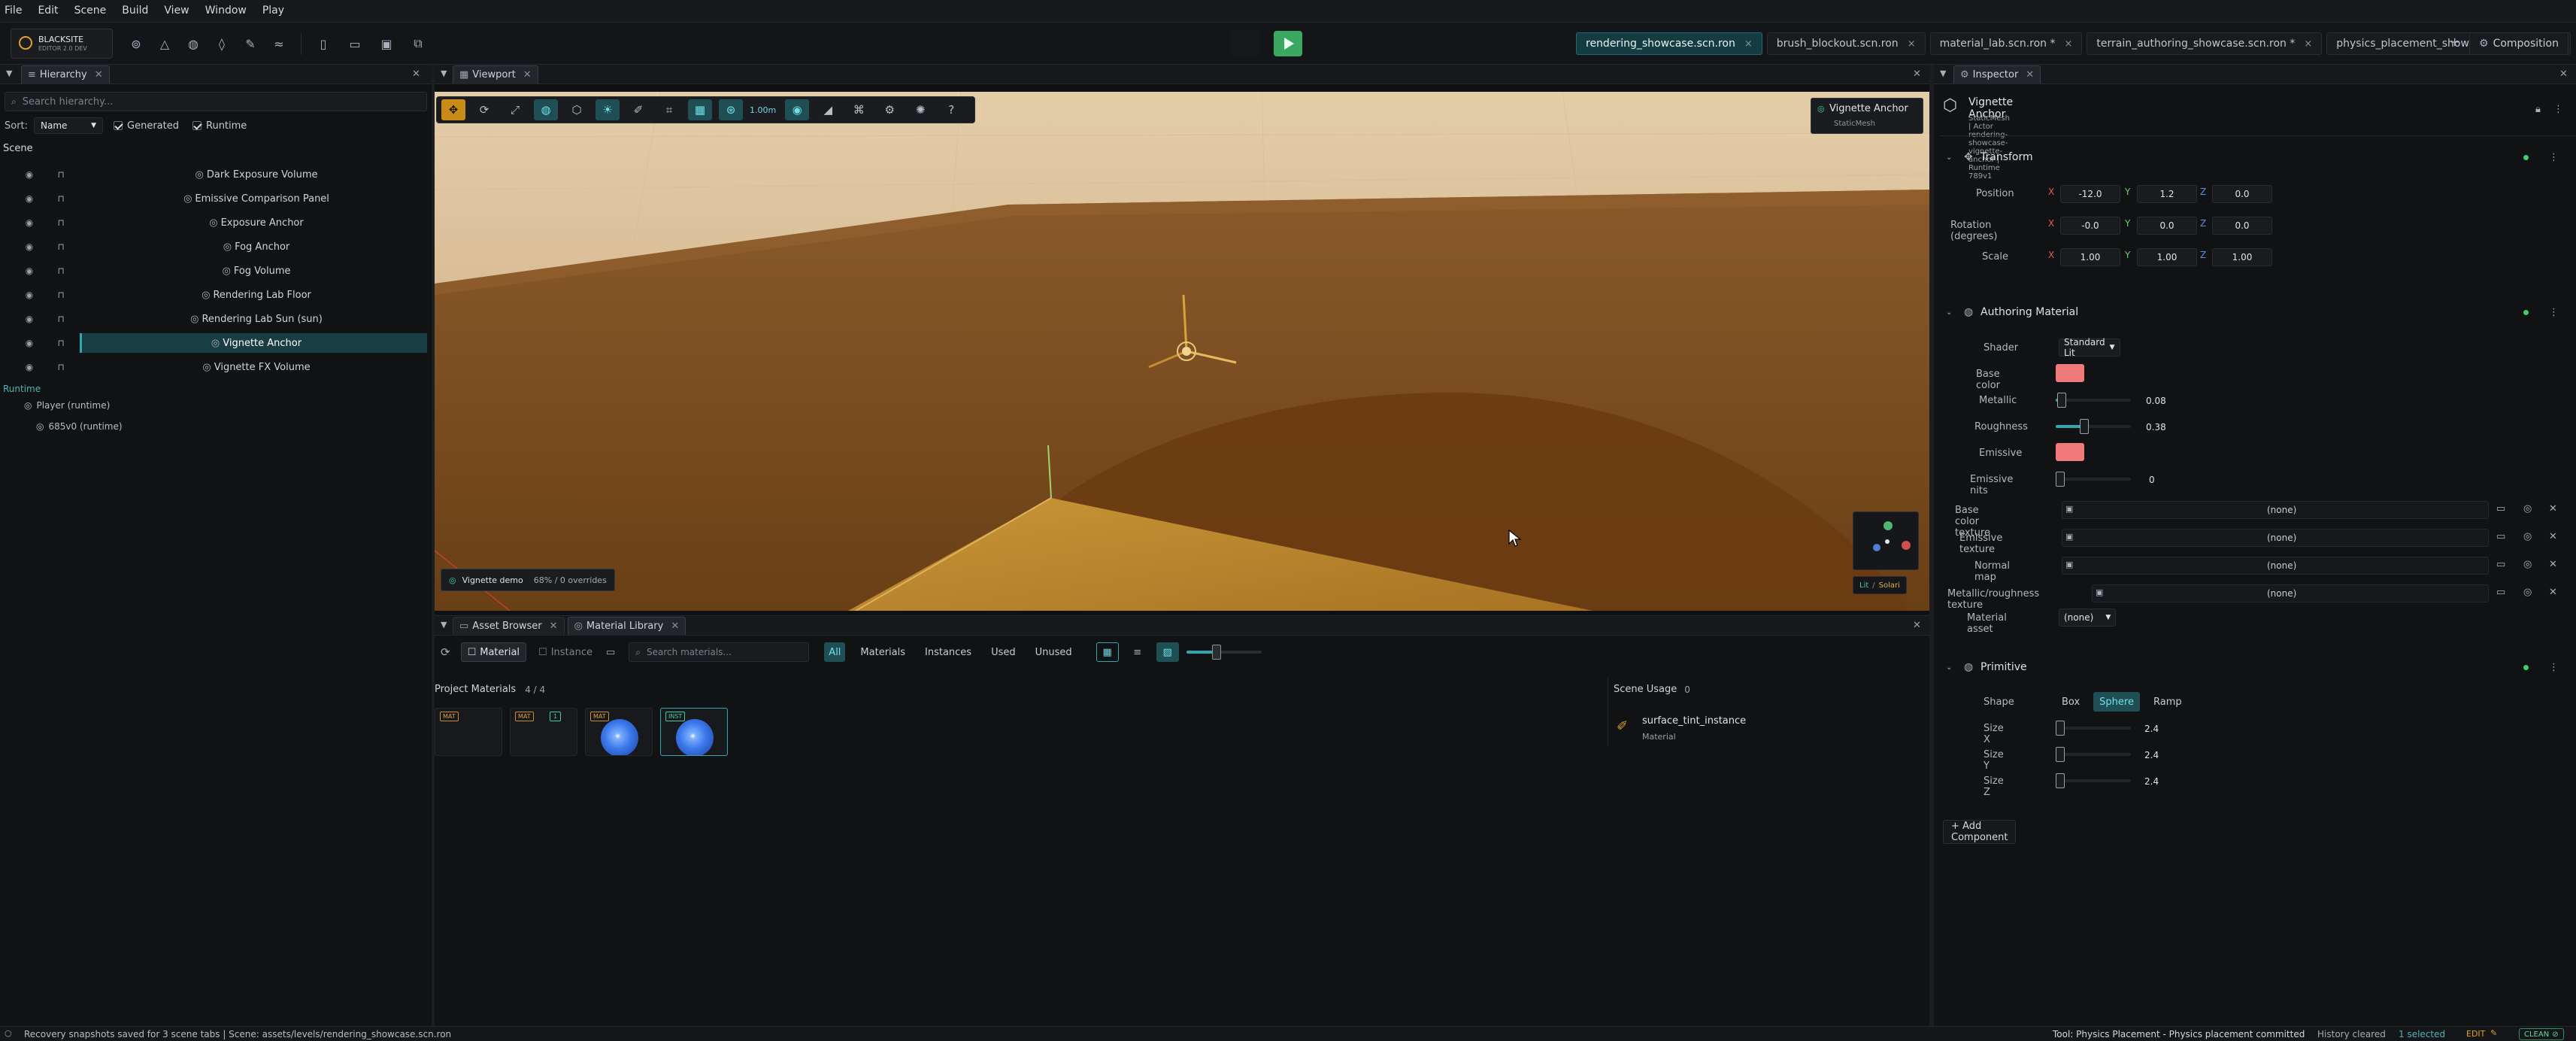 This screenshot has height=1041, width=2576. What do you see at coordinates (1224, 652) in the screenshot?
I see `thumbnail-size-slider` at bounding box center [1224, 652].